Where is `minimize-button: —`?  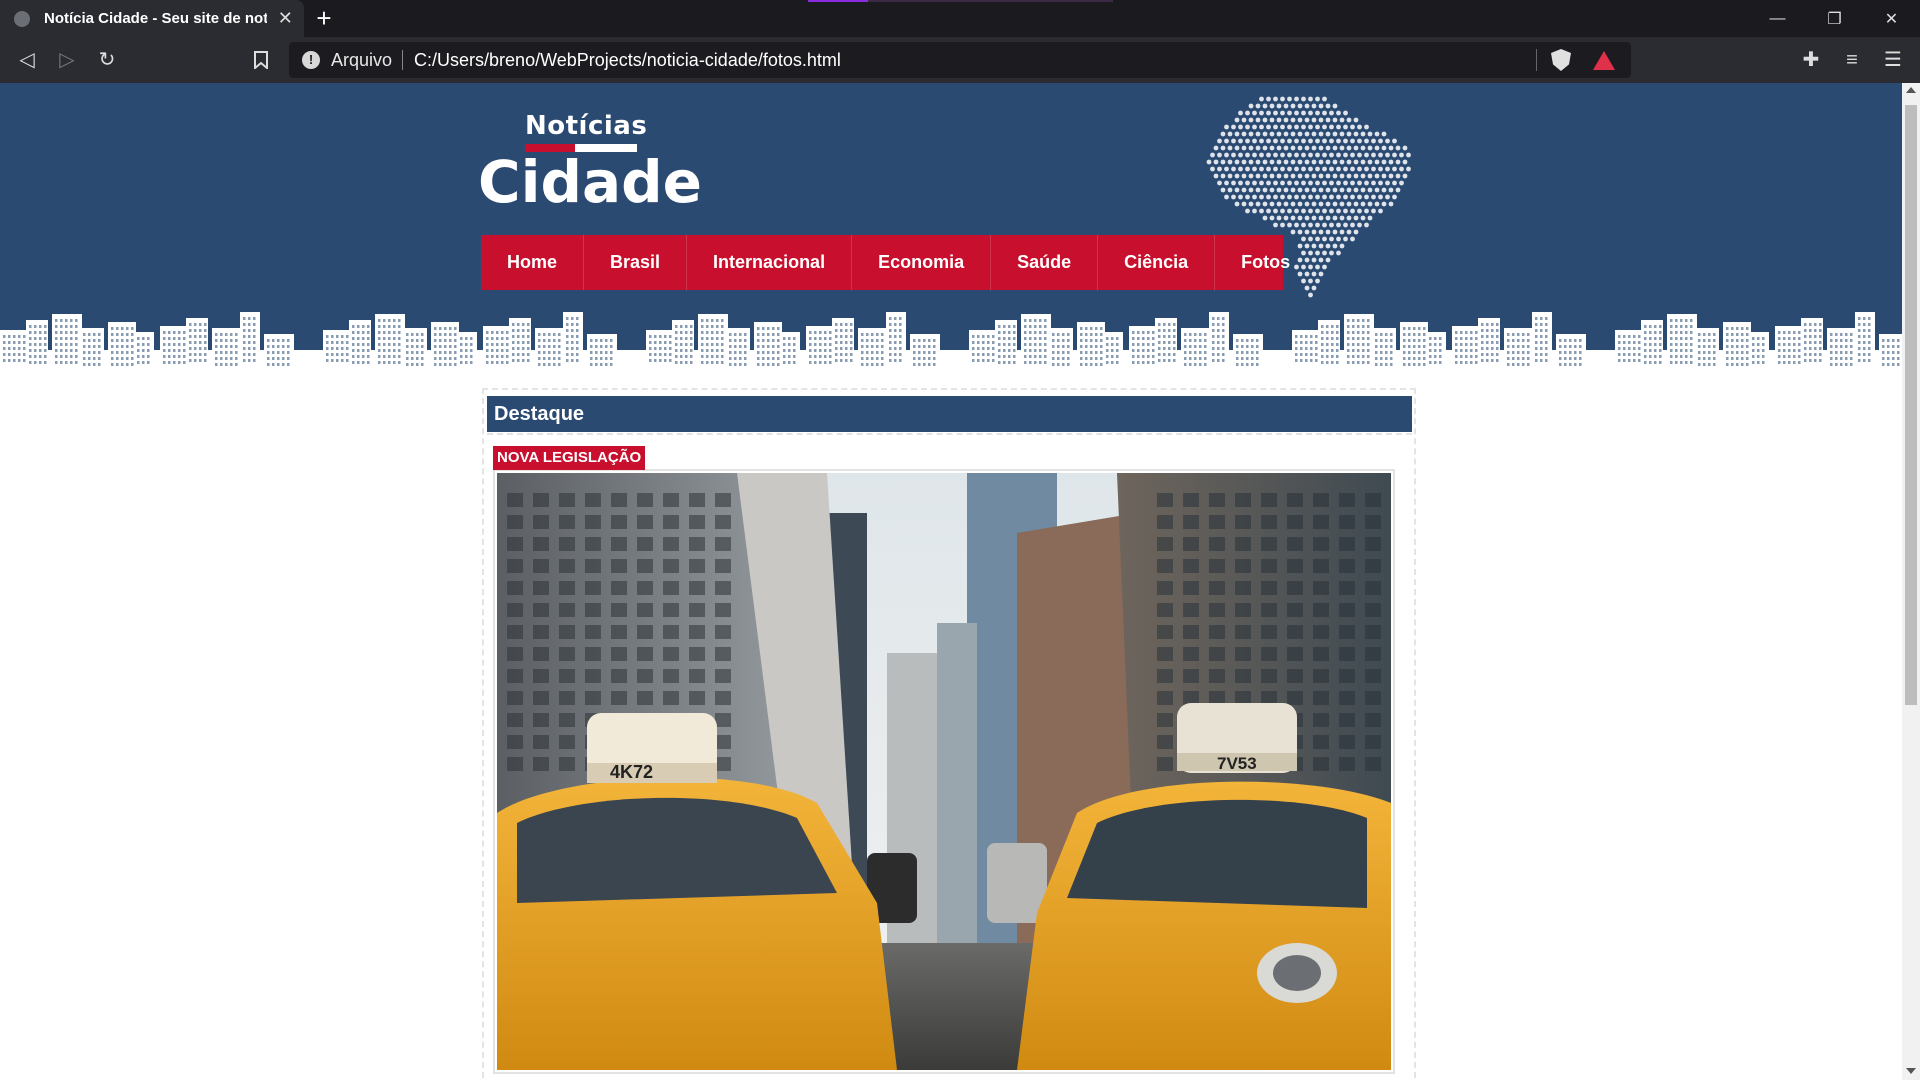 minimize-button: — is located at coordinates (1777, 18).